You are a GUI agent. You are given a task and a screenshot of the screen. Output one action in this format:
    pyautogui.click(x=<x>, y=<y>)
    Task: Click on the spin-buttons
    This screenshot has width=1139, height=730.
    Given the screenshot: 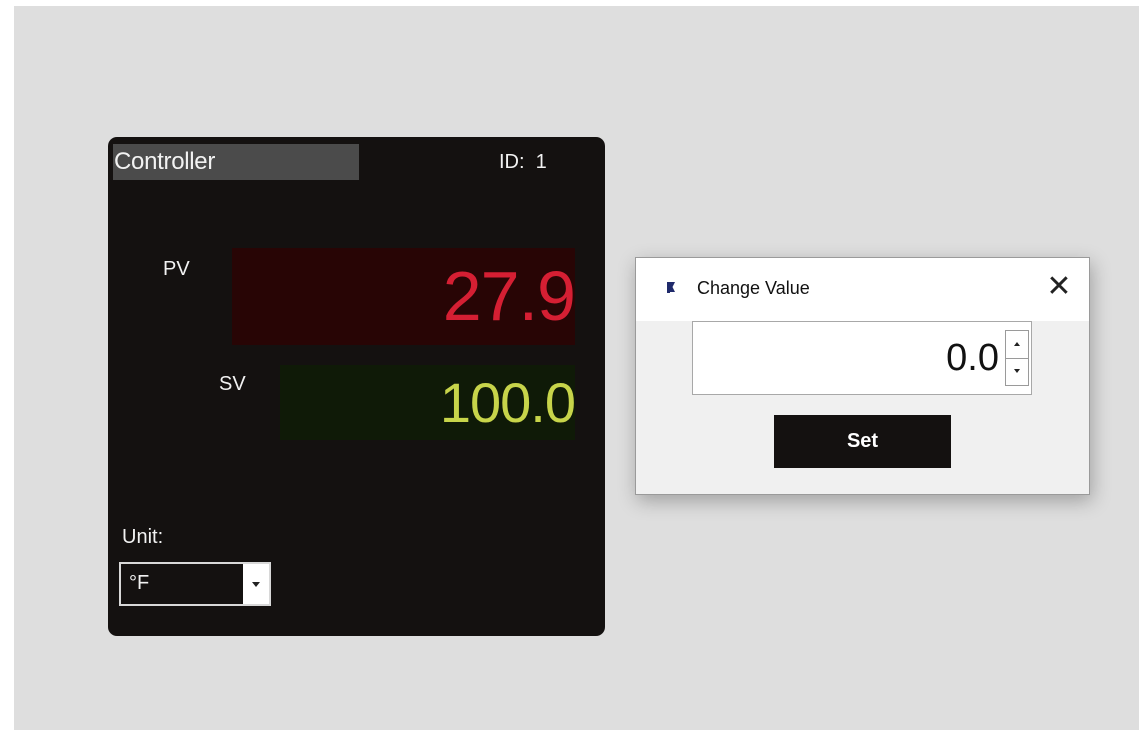 What is the action you would take?
    pyautogui.click(x=1017, y=358)
    